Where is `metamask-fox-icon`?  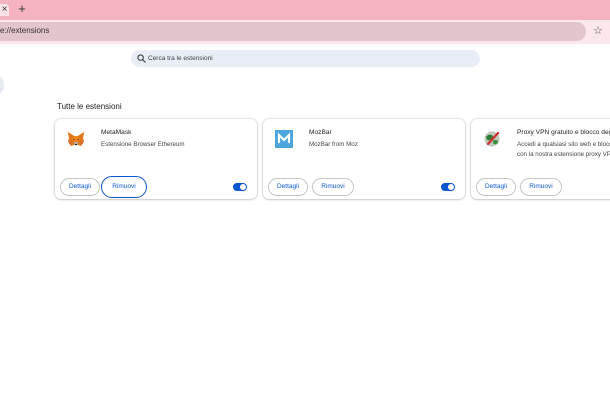 metamask-fox-icon is located at coordinates (76, 139).